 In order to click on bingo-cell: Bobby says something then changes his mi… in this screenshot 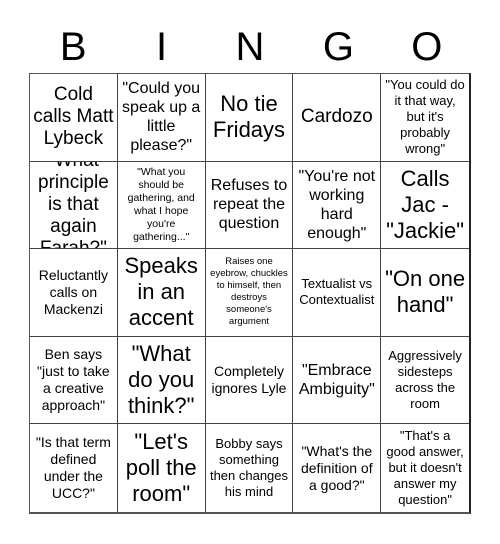, I will do `click(250, 468)`.